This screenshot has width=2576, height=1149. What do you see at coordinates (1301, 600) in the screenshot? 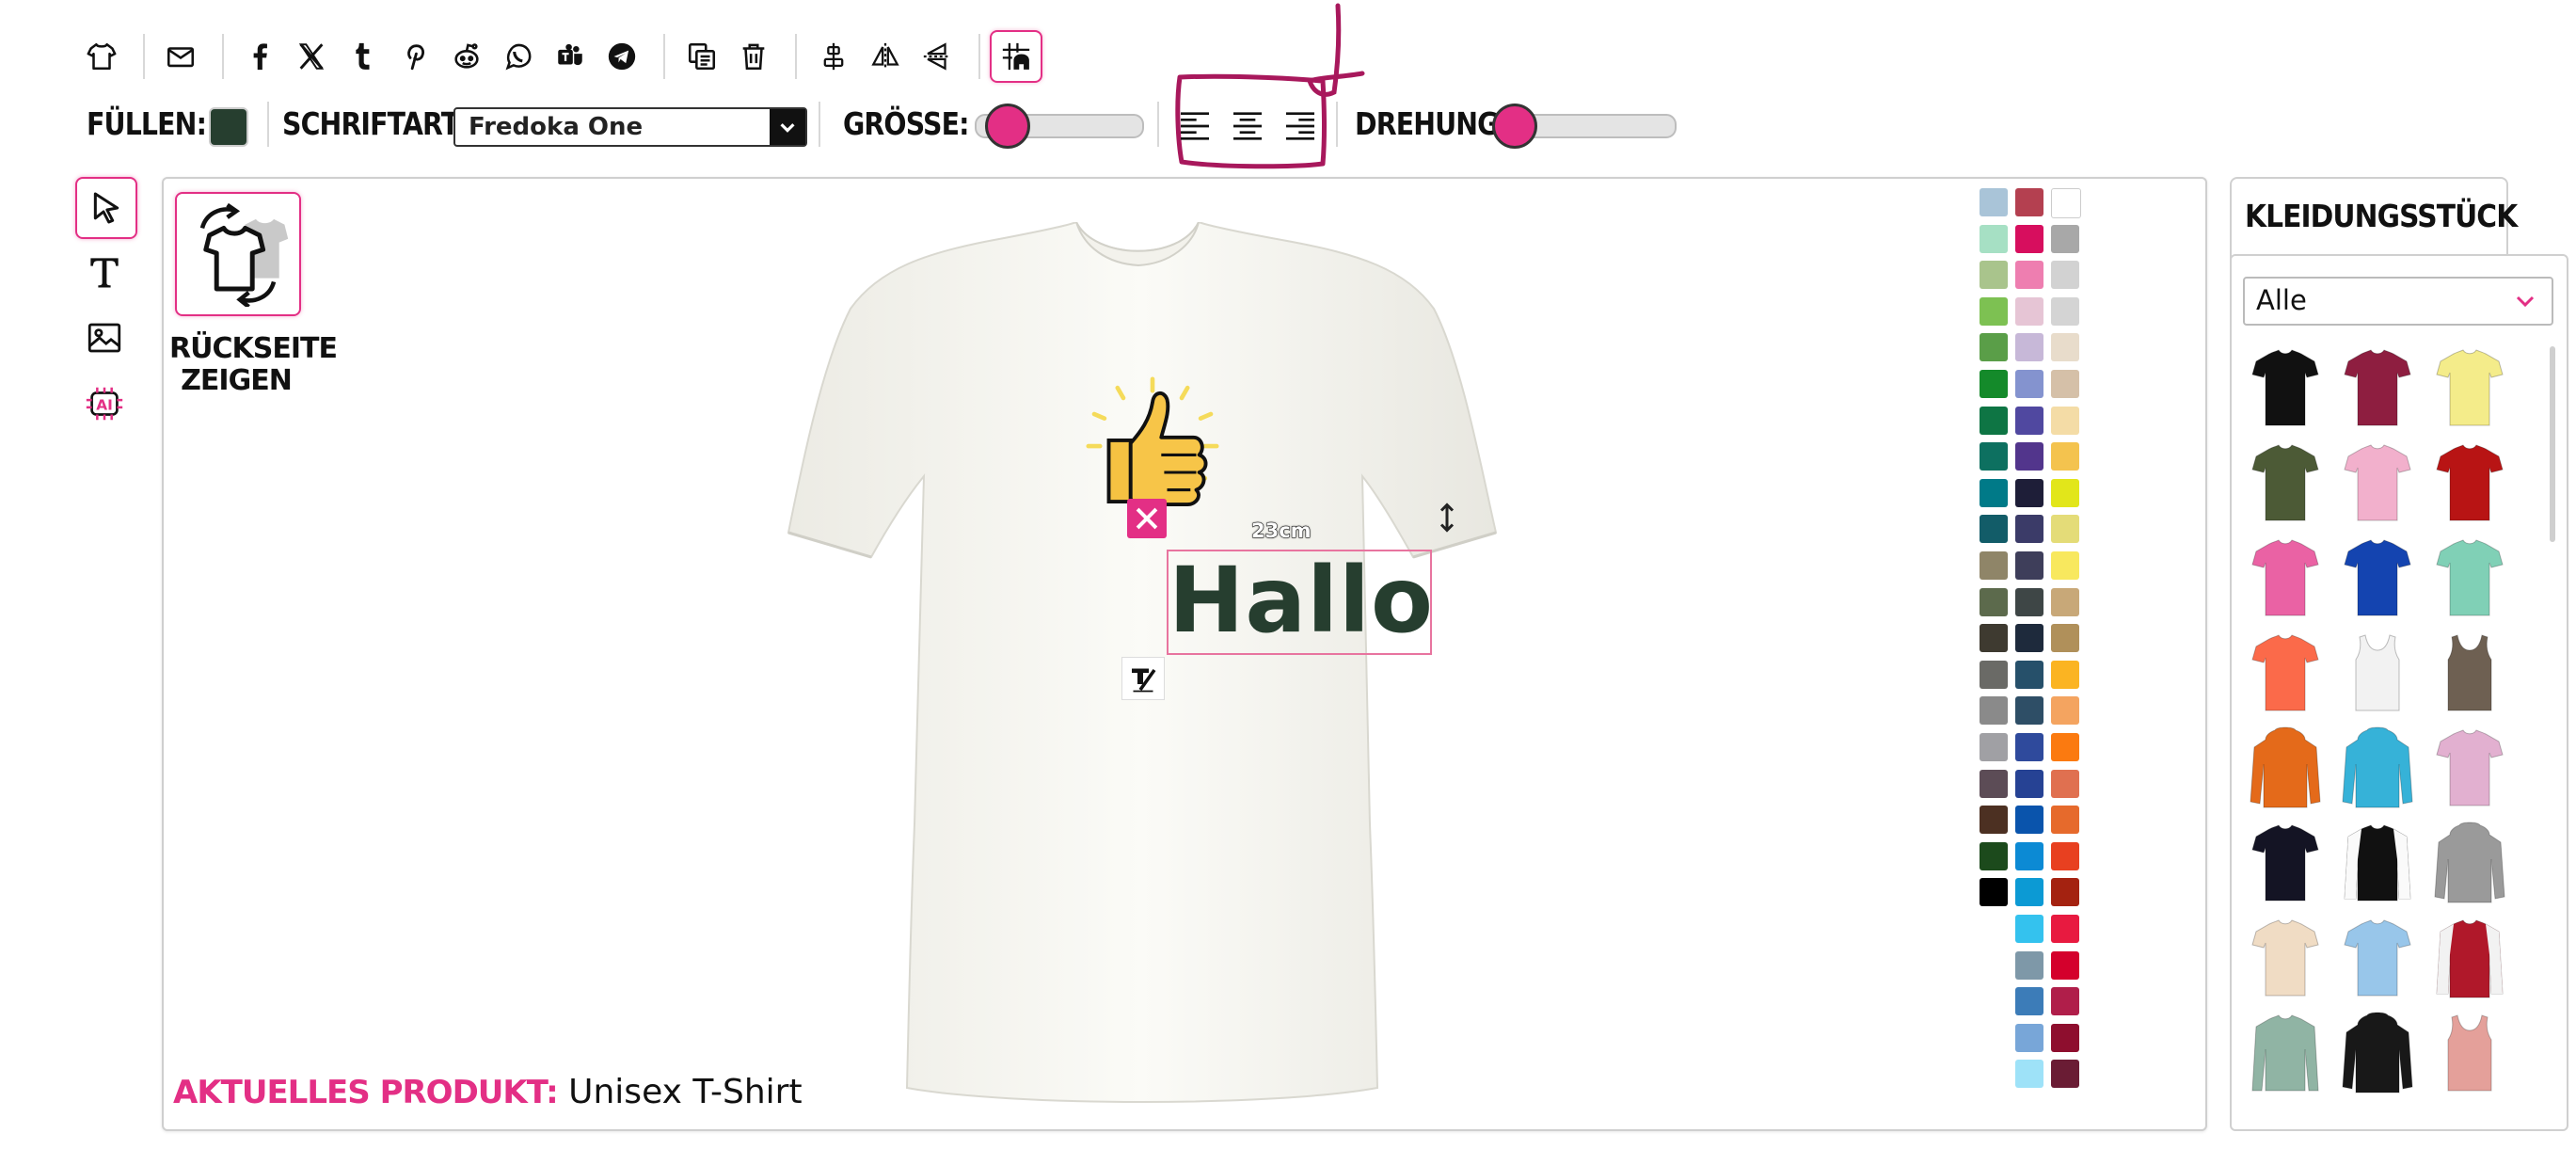
I see `text-object: Hallo` at bounding box center [1301, 600].